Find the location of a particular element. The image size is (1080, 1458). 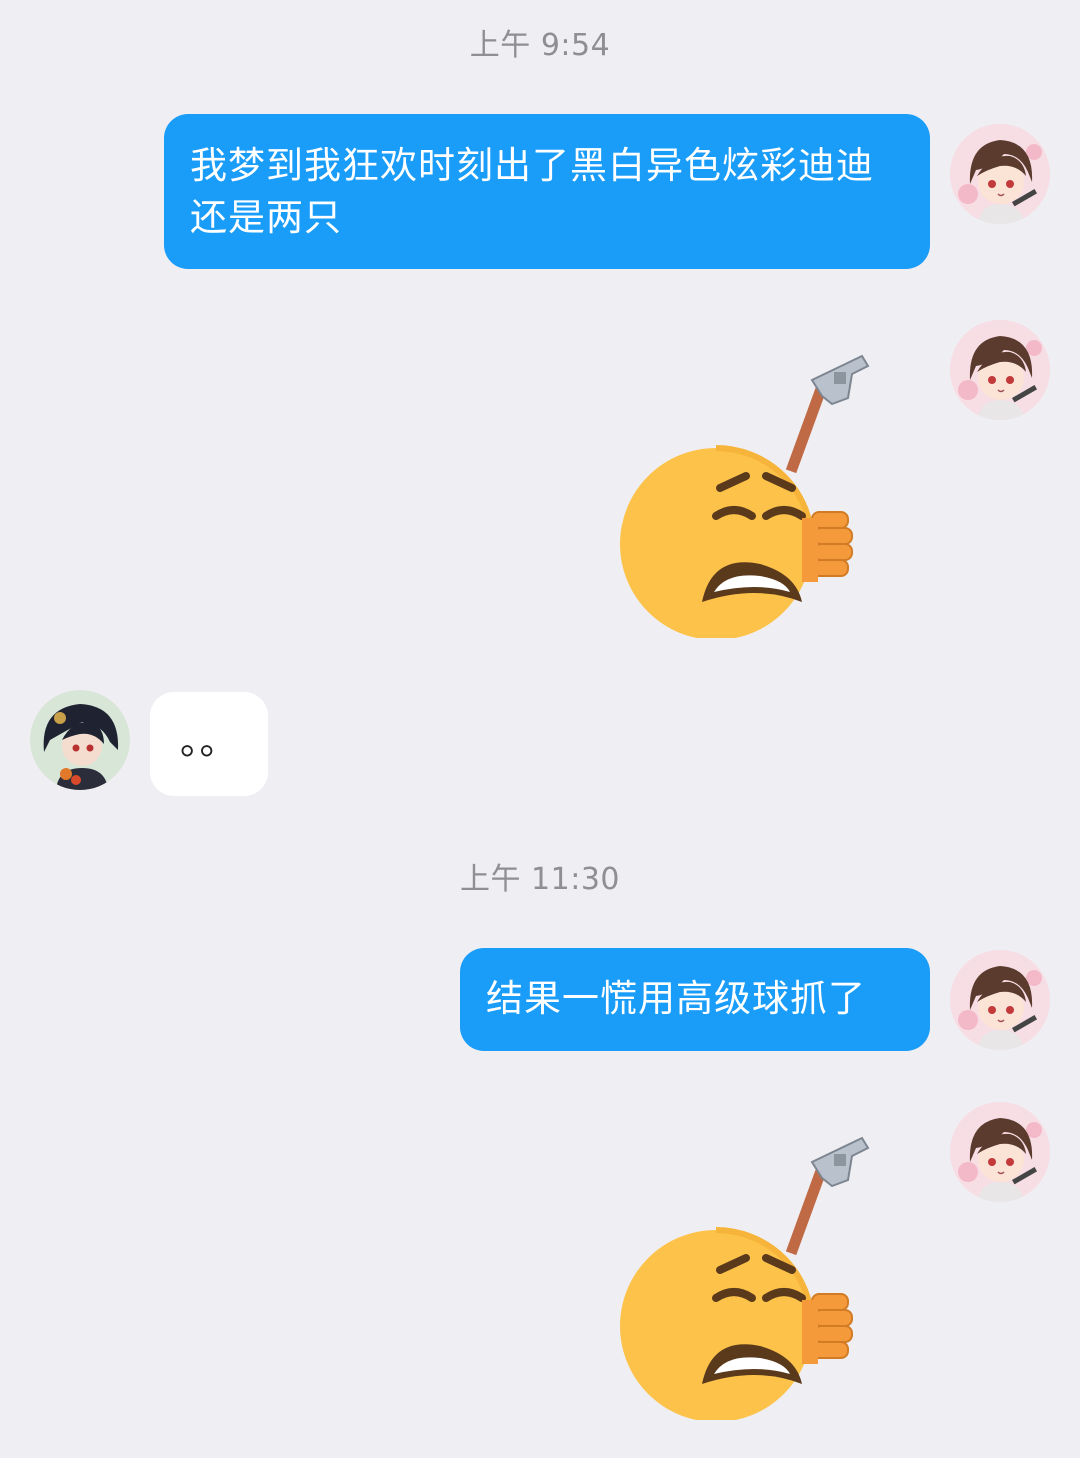

message-text: 我梦到我狂欢时刻出了黑白异色炫彩迪迪 还是两只 is located at coordinates (532, 191).